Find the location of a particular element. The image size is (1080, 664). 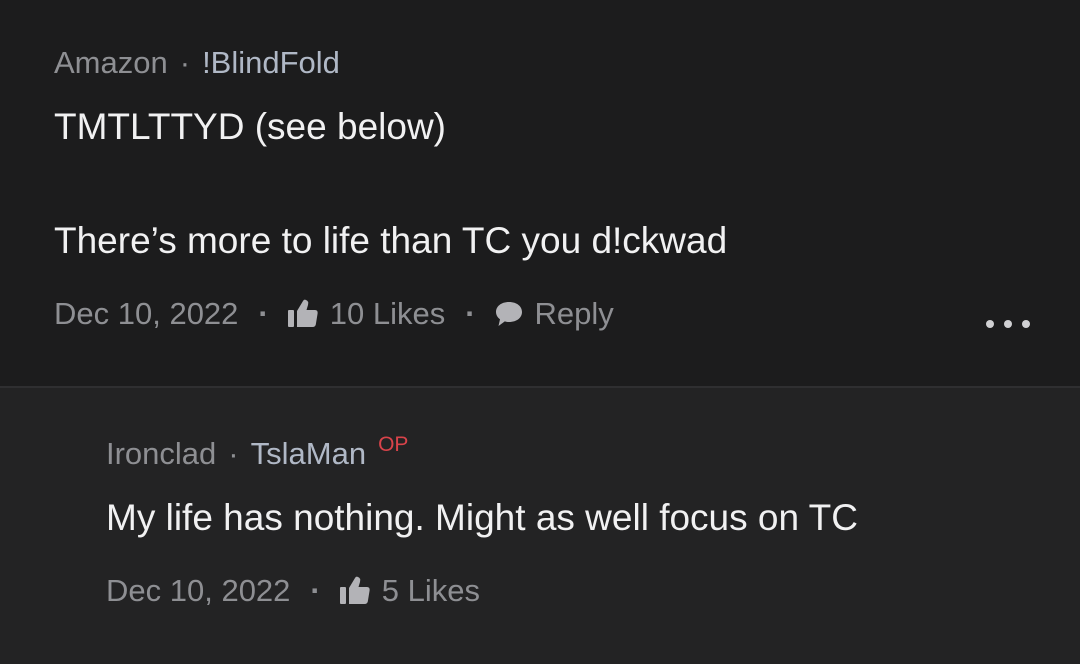

company-name: Amazon is located at coordinates (111, 63).